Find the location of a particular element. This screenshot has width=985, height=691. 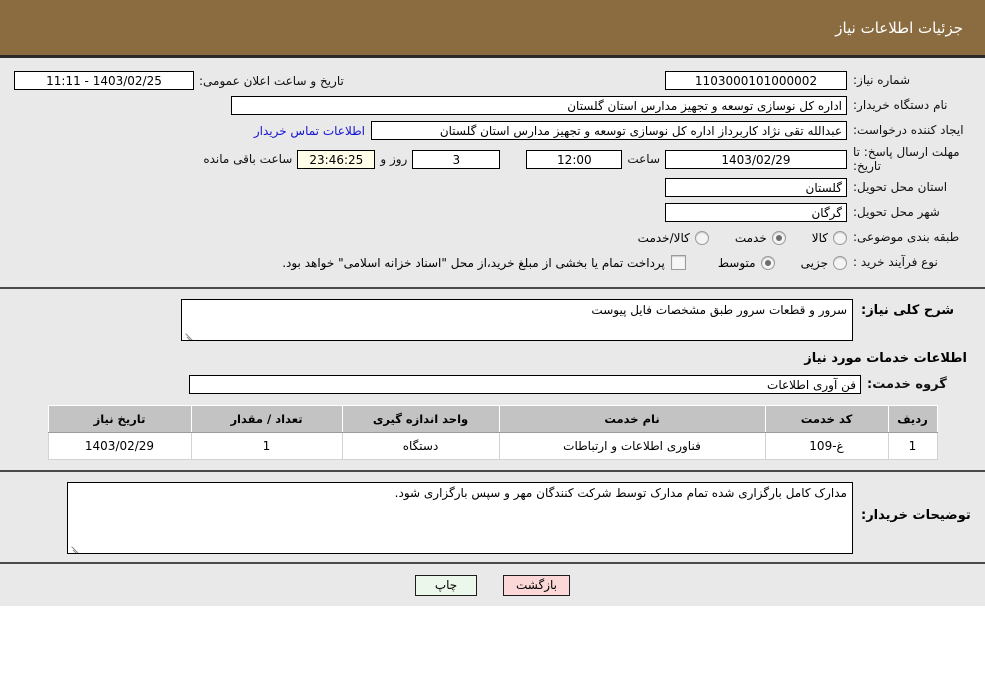

category-option-khedmat: خدمت is located at coordinates (760, 237).